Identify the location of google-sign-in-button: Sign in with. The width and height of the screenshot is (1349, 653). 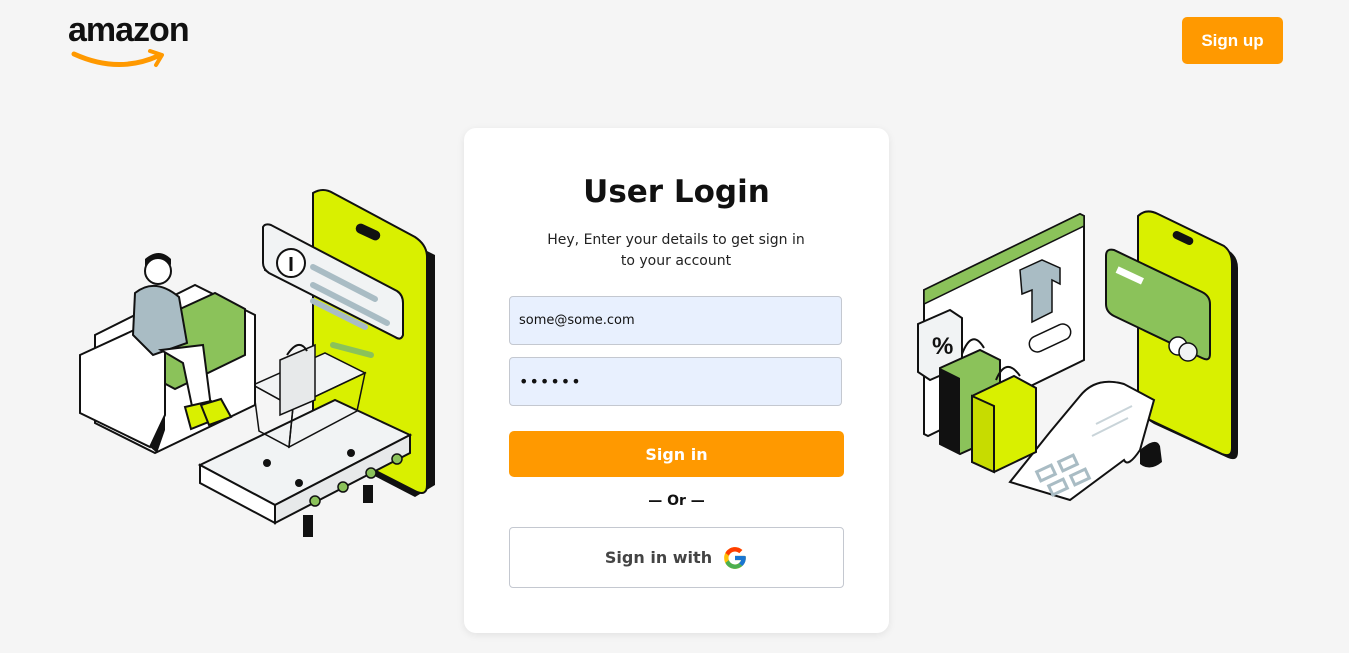
(676, 557).